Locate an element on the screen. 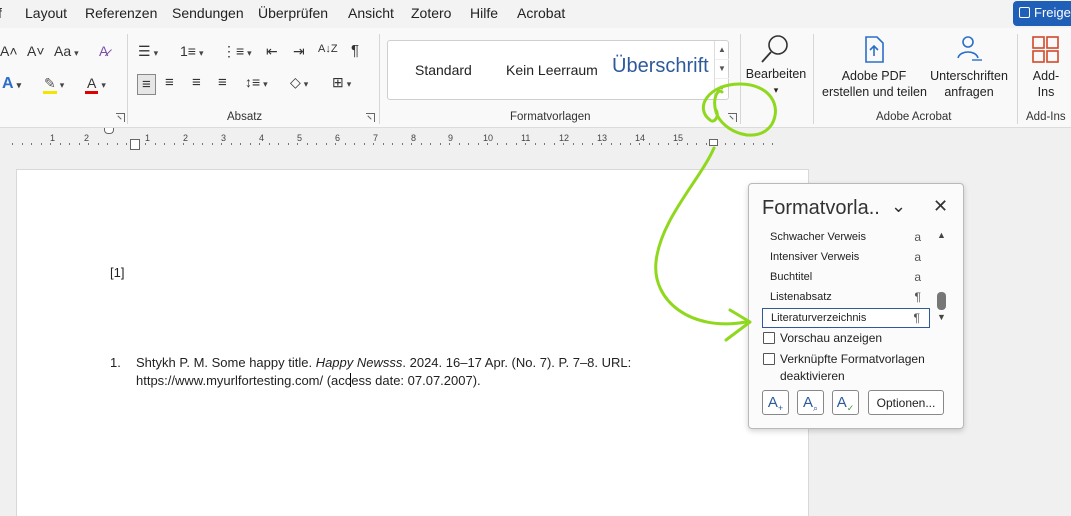  style-list-item-selected: Literaturverzeichnis ¶ is located at coordinates (846, 318).